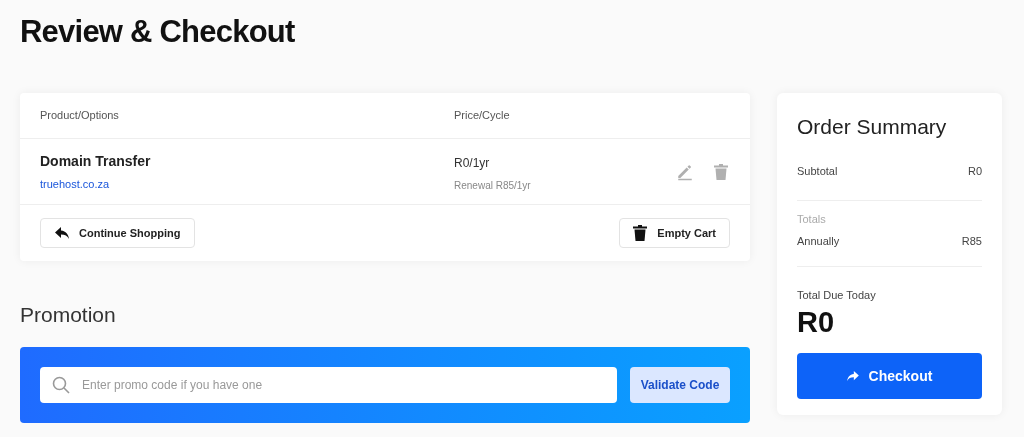 The image size is (1024, 437). Describe the element at coordinates (818, 241) in the screenshot. I see `period-label: Annually` at that location.